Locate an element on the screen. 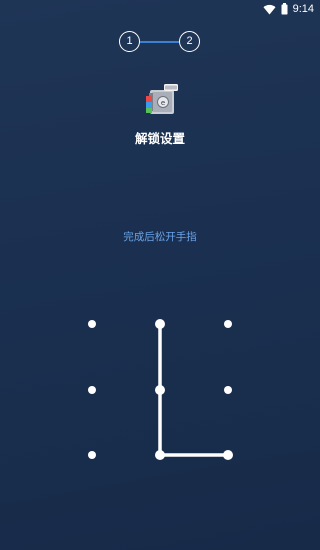 The width and height of the screenshot is (320, 550). status-time: 9:14 is located at coordinates (303, 9).